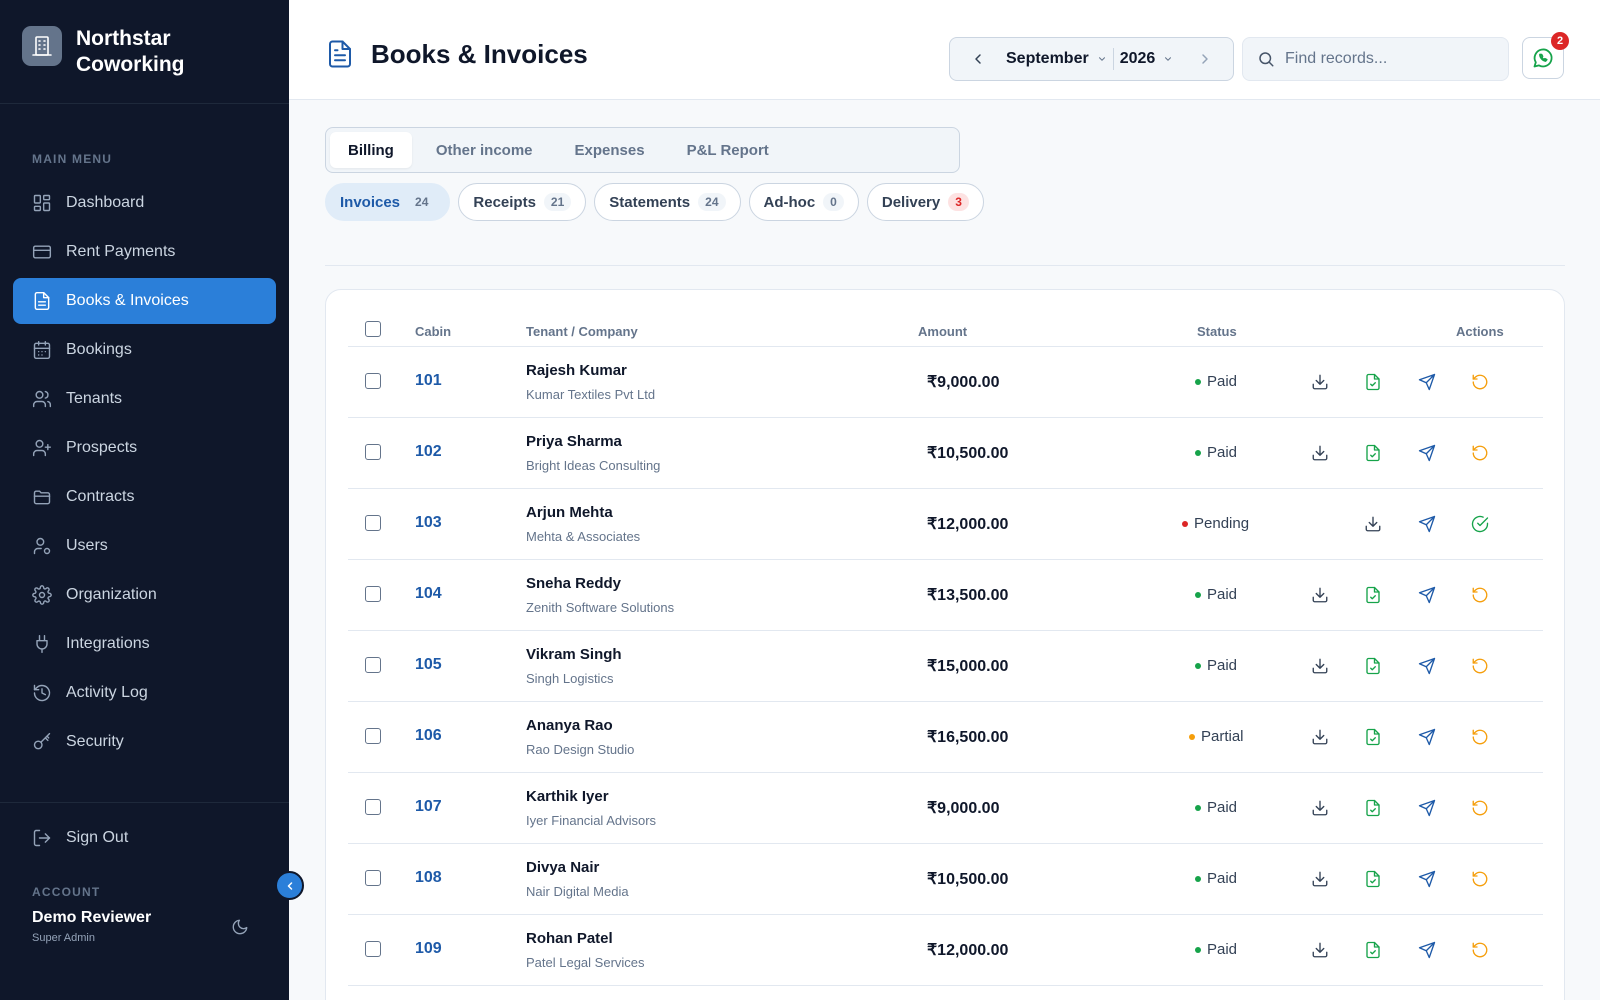 Image resolution: width=1600 pixels, height=1000 pixels. Describe the element at coordinates (968, 879) in the screenshot. I see `invoice-amount: ₹10,500.00` at that location.